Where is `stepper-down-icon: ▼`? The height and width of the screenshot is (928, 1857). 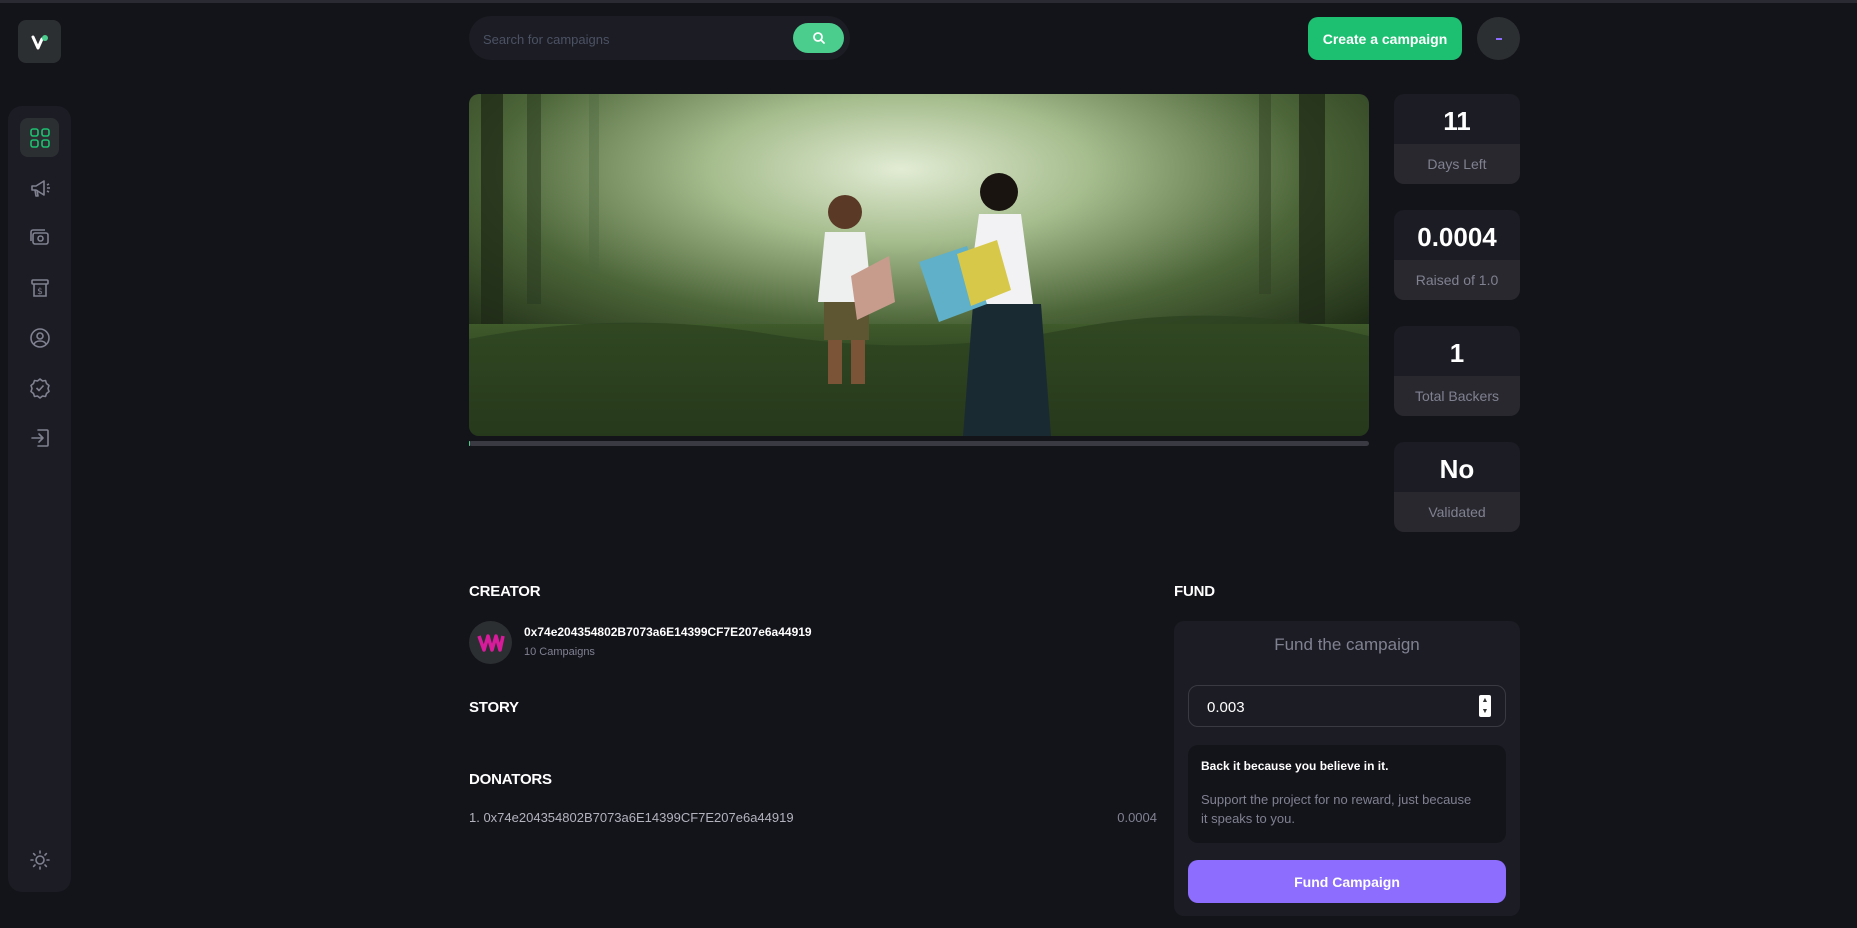 stepper-down-icon: ▼ is located at coordinates (1485, 711).